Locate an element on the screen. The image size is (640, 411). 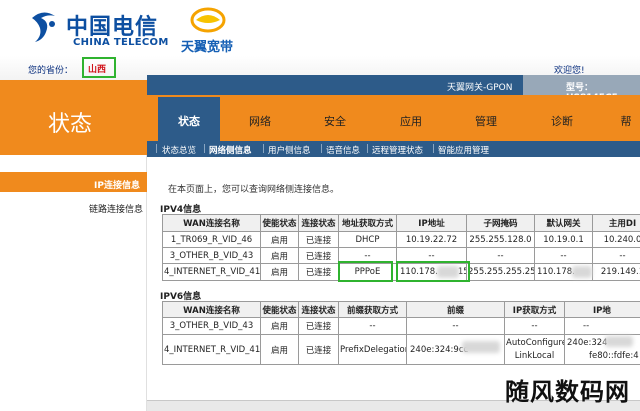
tab-network: 网络 is located at coordinates (260, 121).